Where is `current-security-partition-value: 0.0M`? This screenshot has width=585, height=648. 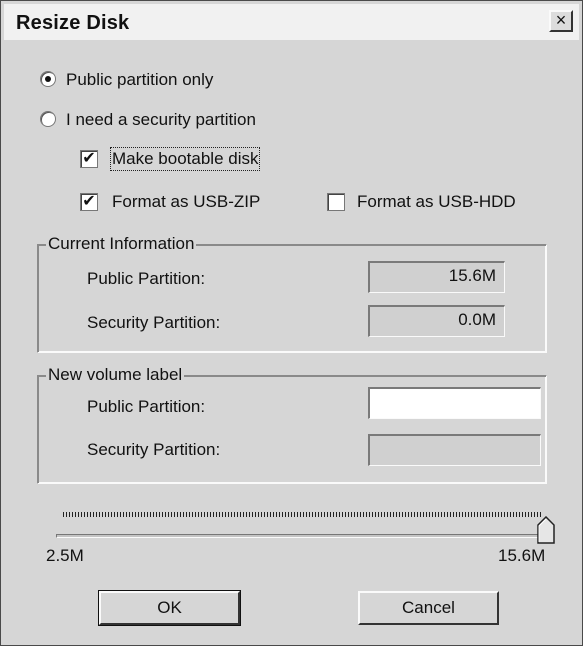 current-security-partition-value: 0.0M is located at coordinates (436, 321).